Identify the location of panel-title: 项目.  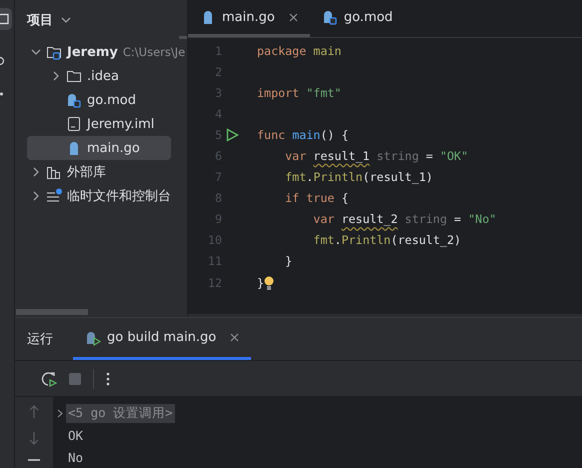
(40, 20).